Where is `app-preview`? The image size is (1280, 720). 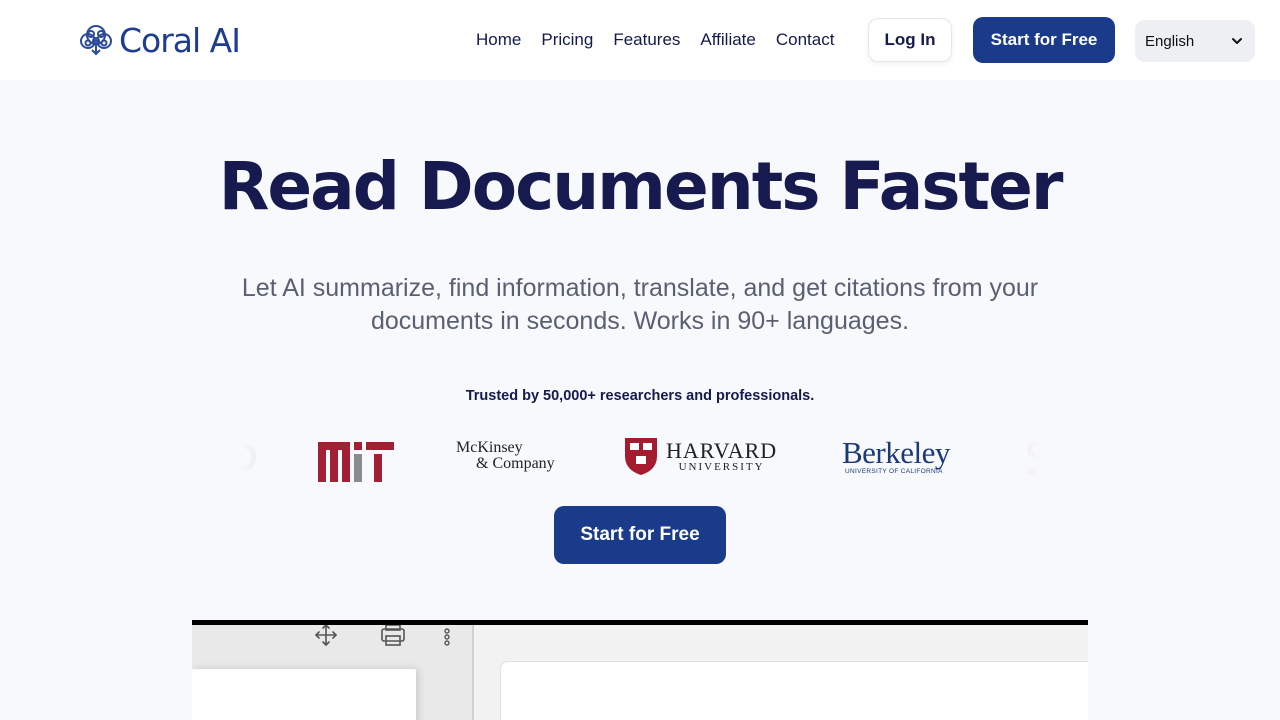
app-preview is located at coordinates (640, 670).